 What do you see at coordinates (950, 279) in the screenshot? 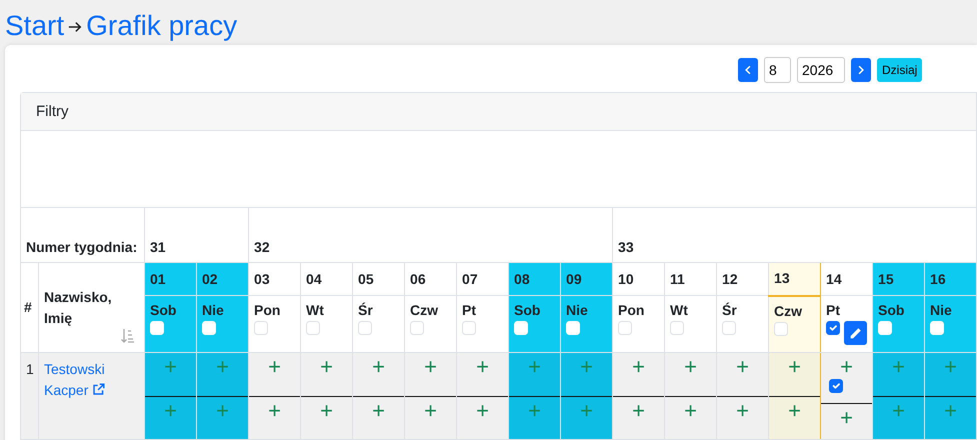
I see `day-number: 16` at bounding box center [950, 279].